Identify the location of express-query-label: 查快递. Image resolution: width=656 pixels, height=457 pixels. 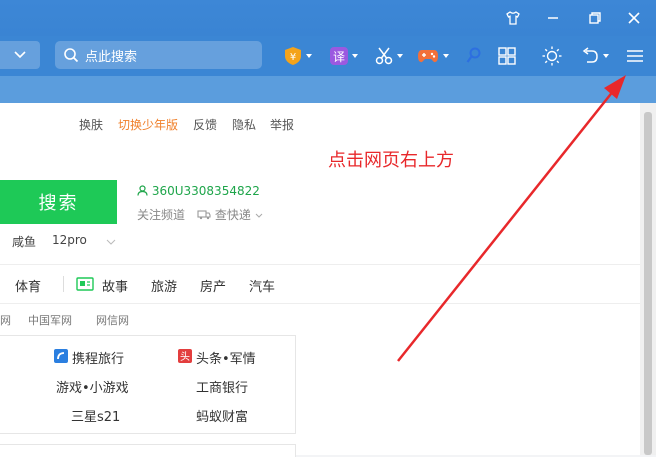
(232, 215).